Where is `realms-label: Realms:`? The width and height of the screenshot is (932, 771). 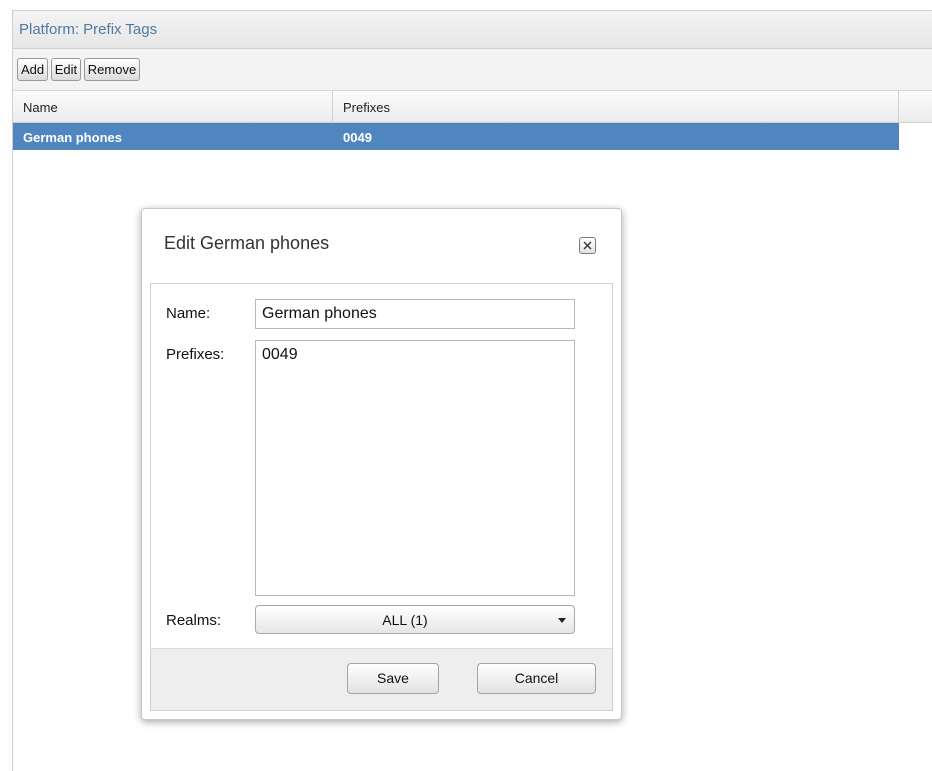
realms-label: Realms: is located at coordinates (194, 620).